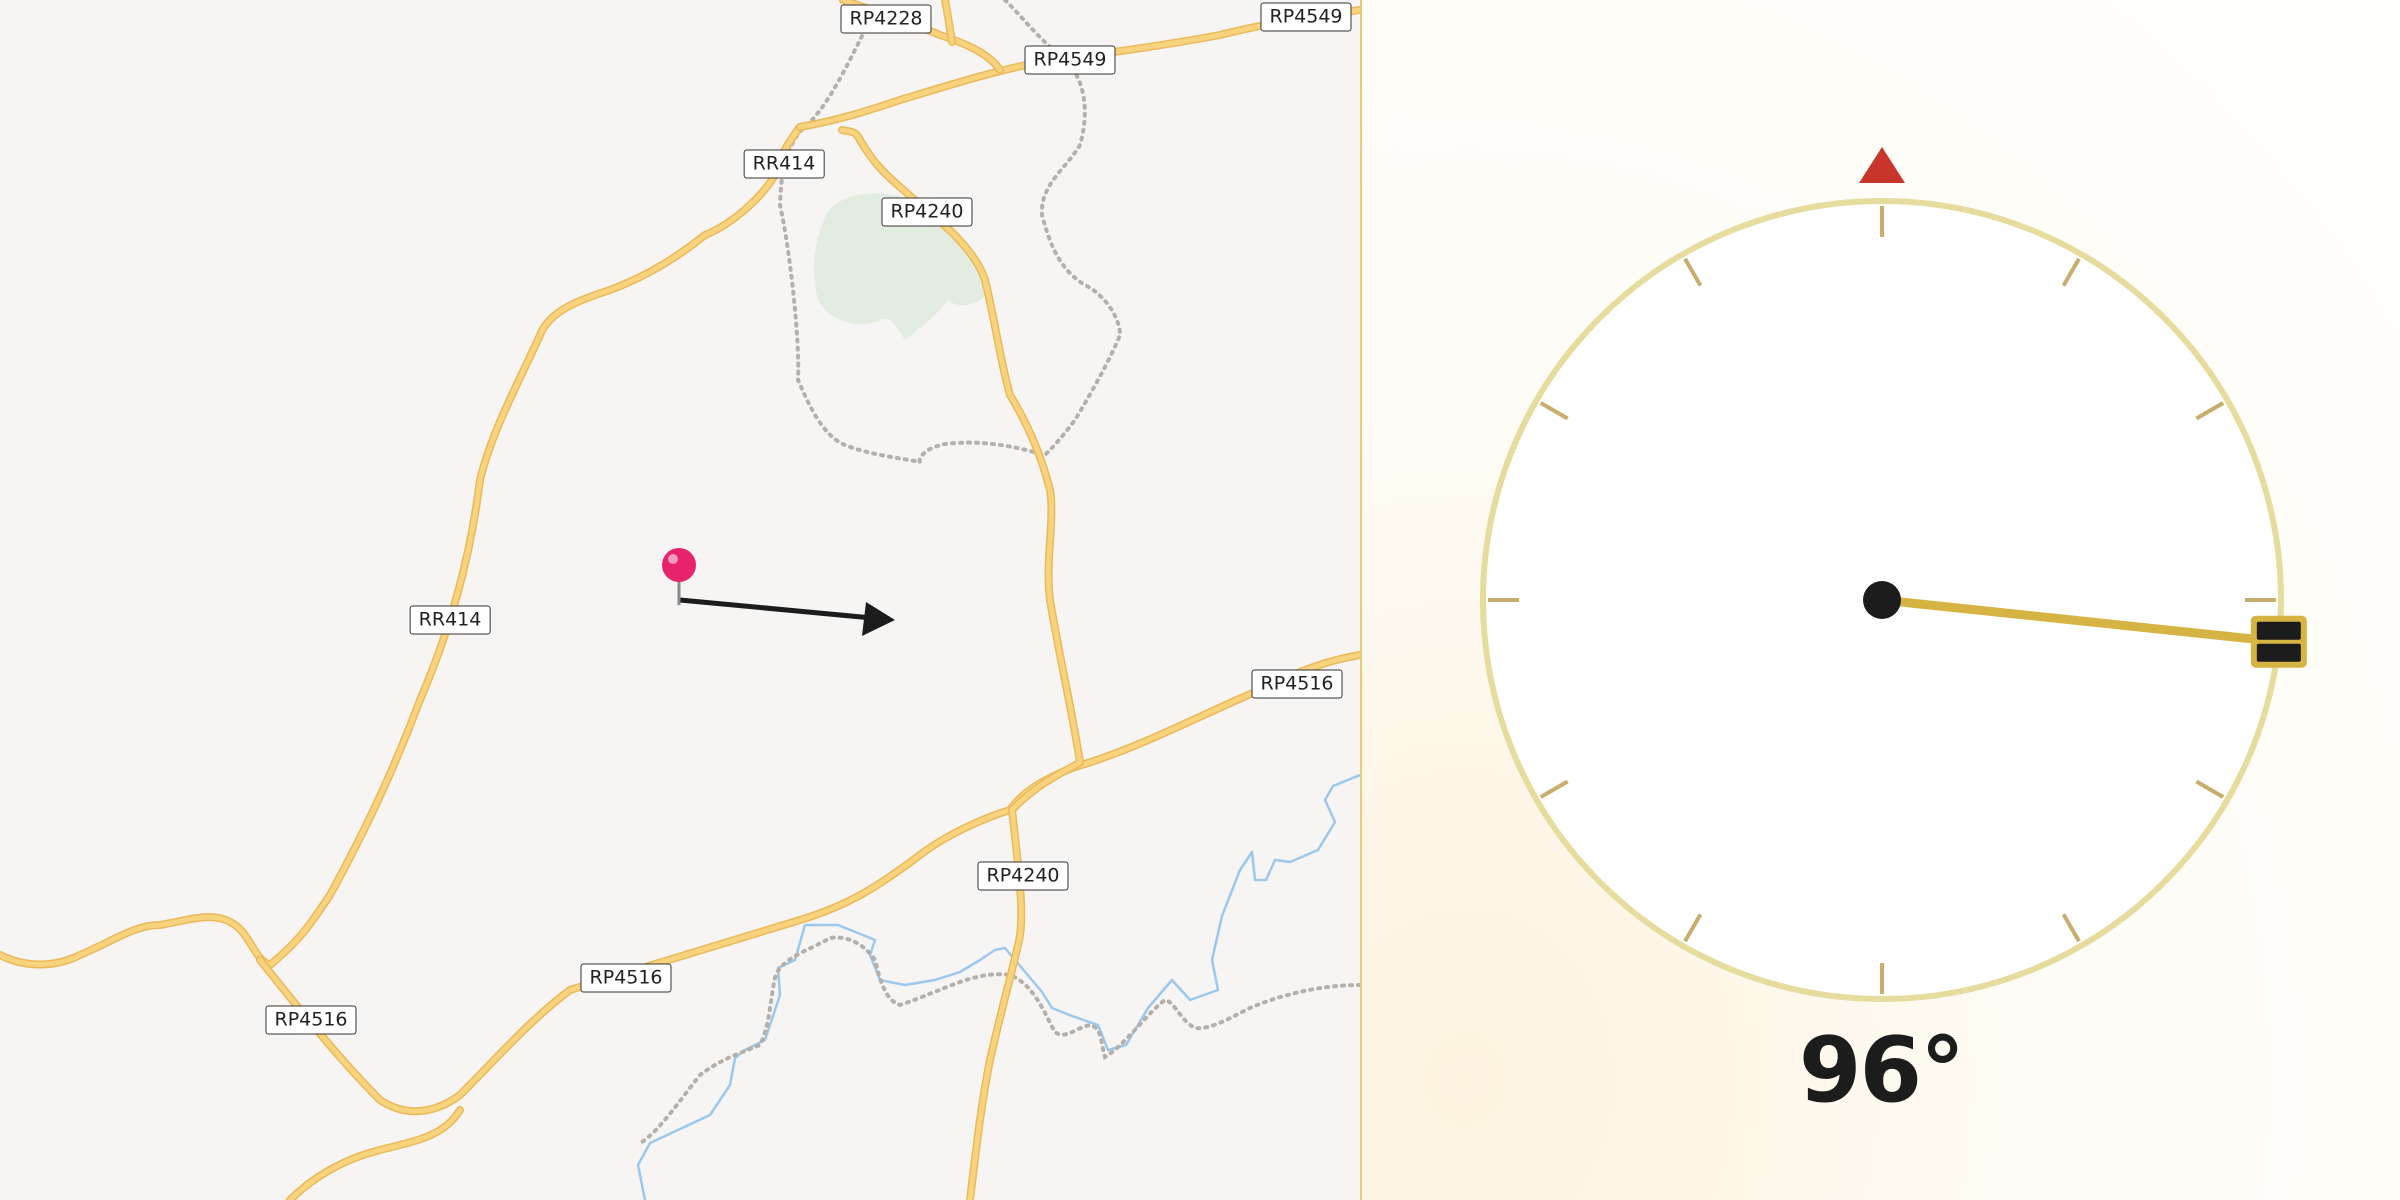 The height and width of the screenshot is (1200, 2400). Describe the element at coordinates (1023, 876) in the screenshot. I see `road-label-rp4240-south: RP4240` at that location.